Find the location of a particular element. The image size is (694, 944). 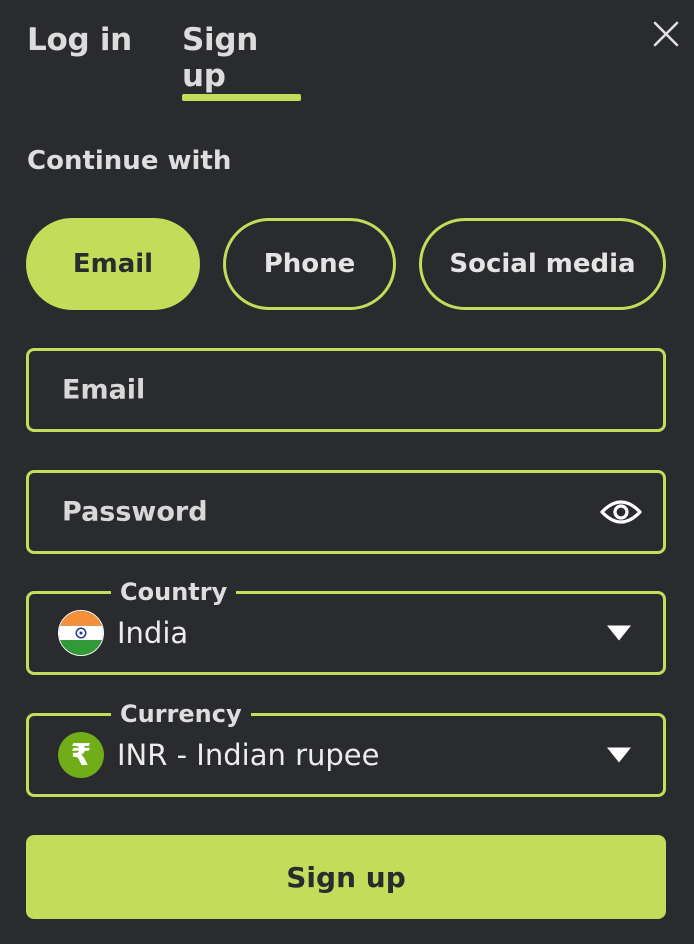

country-value: India is located at coordinates (153, 633).